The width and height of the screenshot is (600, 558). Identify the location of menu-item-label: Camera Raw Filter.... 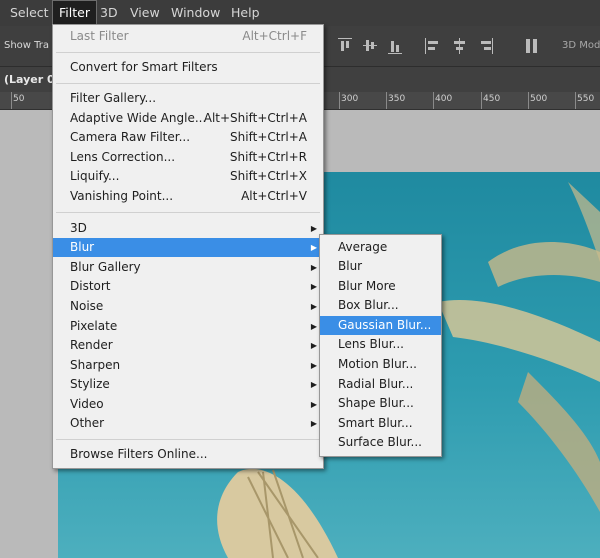
(130, 137).